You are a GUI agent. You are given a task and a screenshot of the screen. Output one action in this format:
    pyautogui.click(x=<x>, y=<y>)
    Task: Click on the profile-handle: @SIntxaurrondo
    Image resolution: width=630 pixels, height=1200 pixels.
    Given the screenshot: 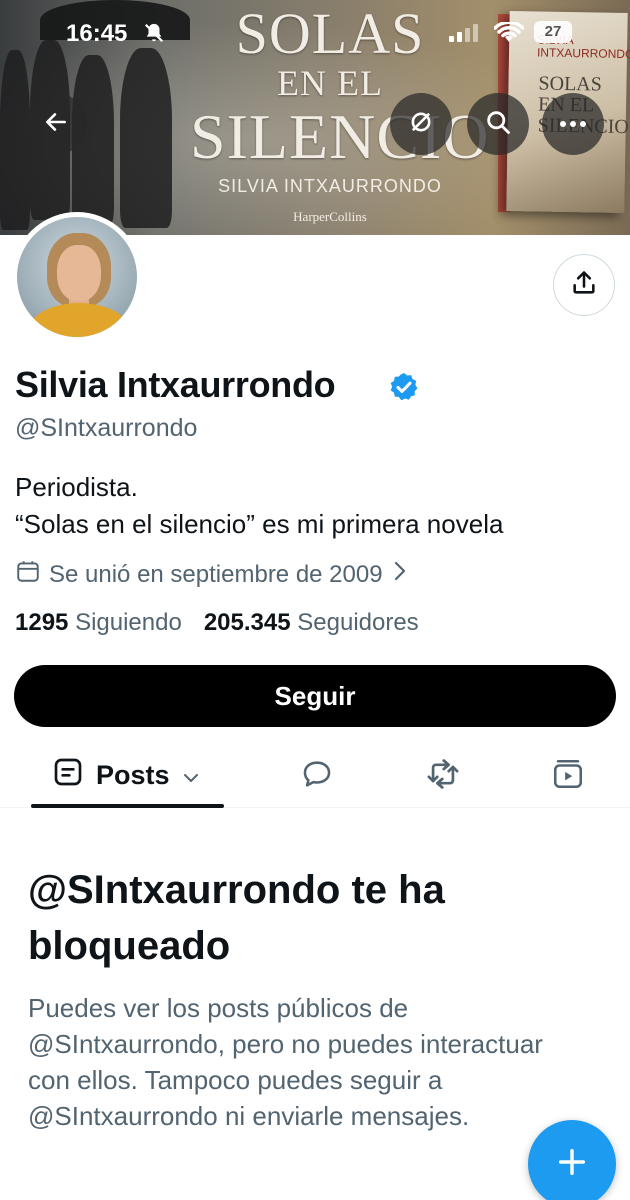 What is the action you would take?
    pyautogui.click(x=106, y=428)
    